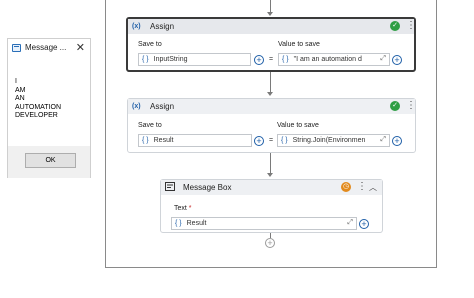 This screenshot has height=298, width=474. What do you see at coordinates (195, 140) in the screenshot?
I see `save-to-field: { } Result` at bounding box center [195, 140].